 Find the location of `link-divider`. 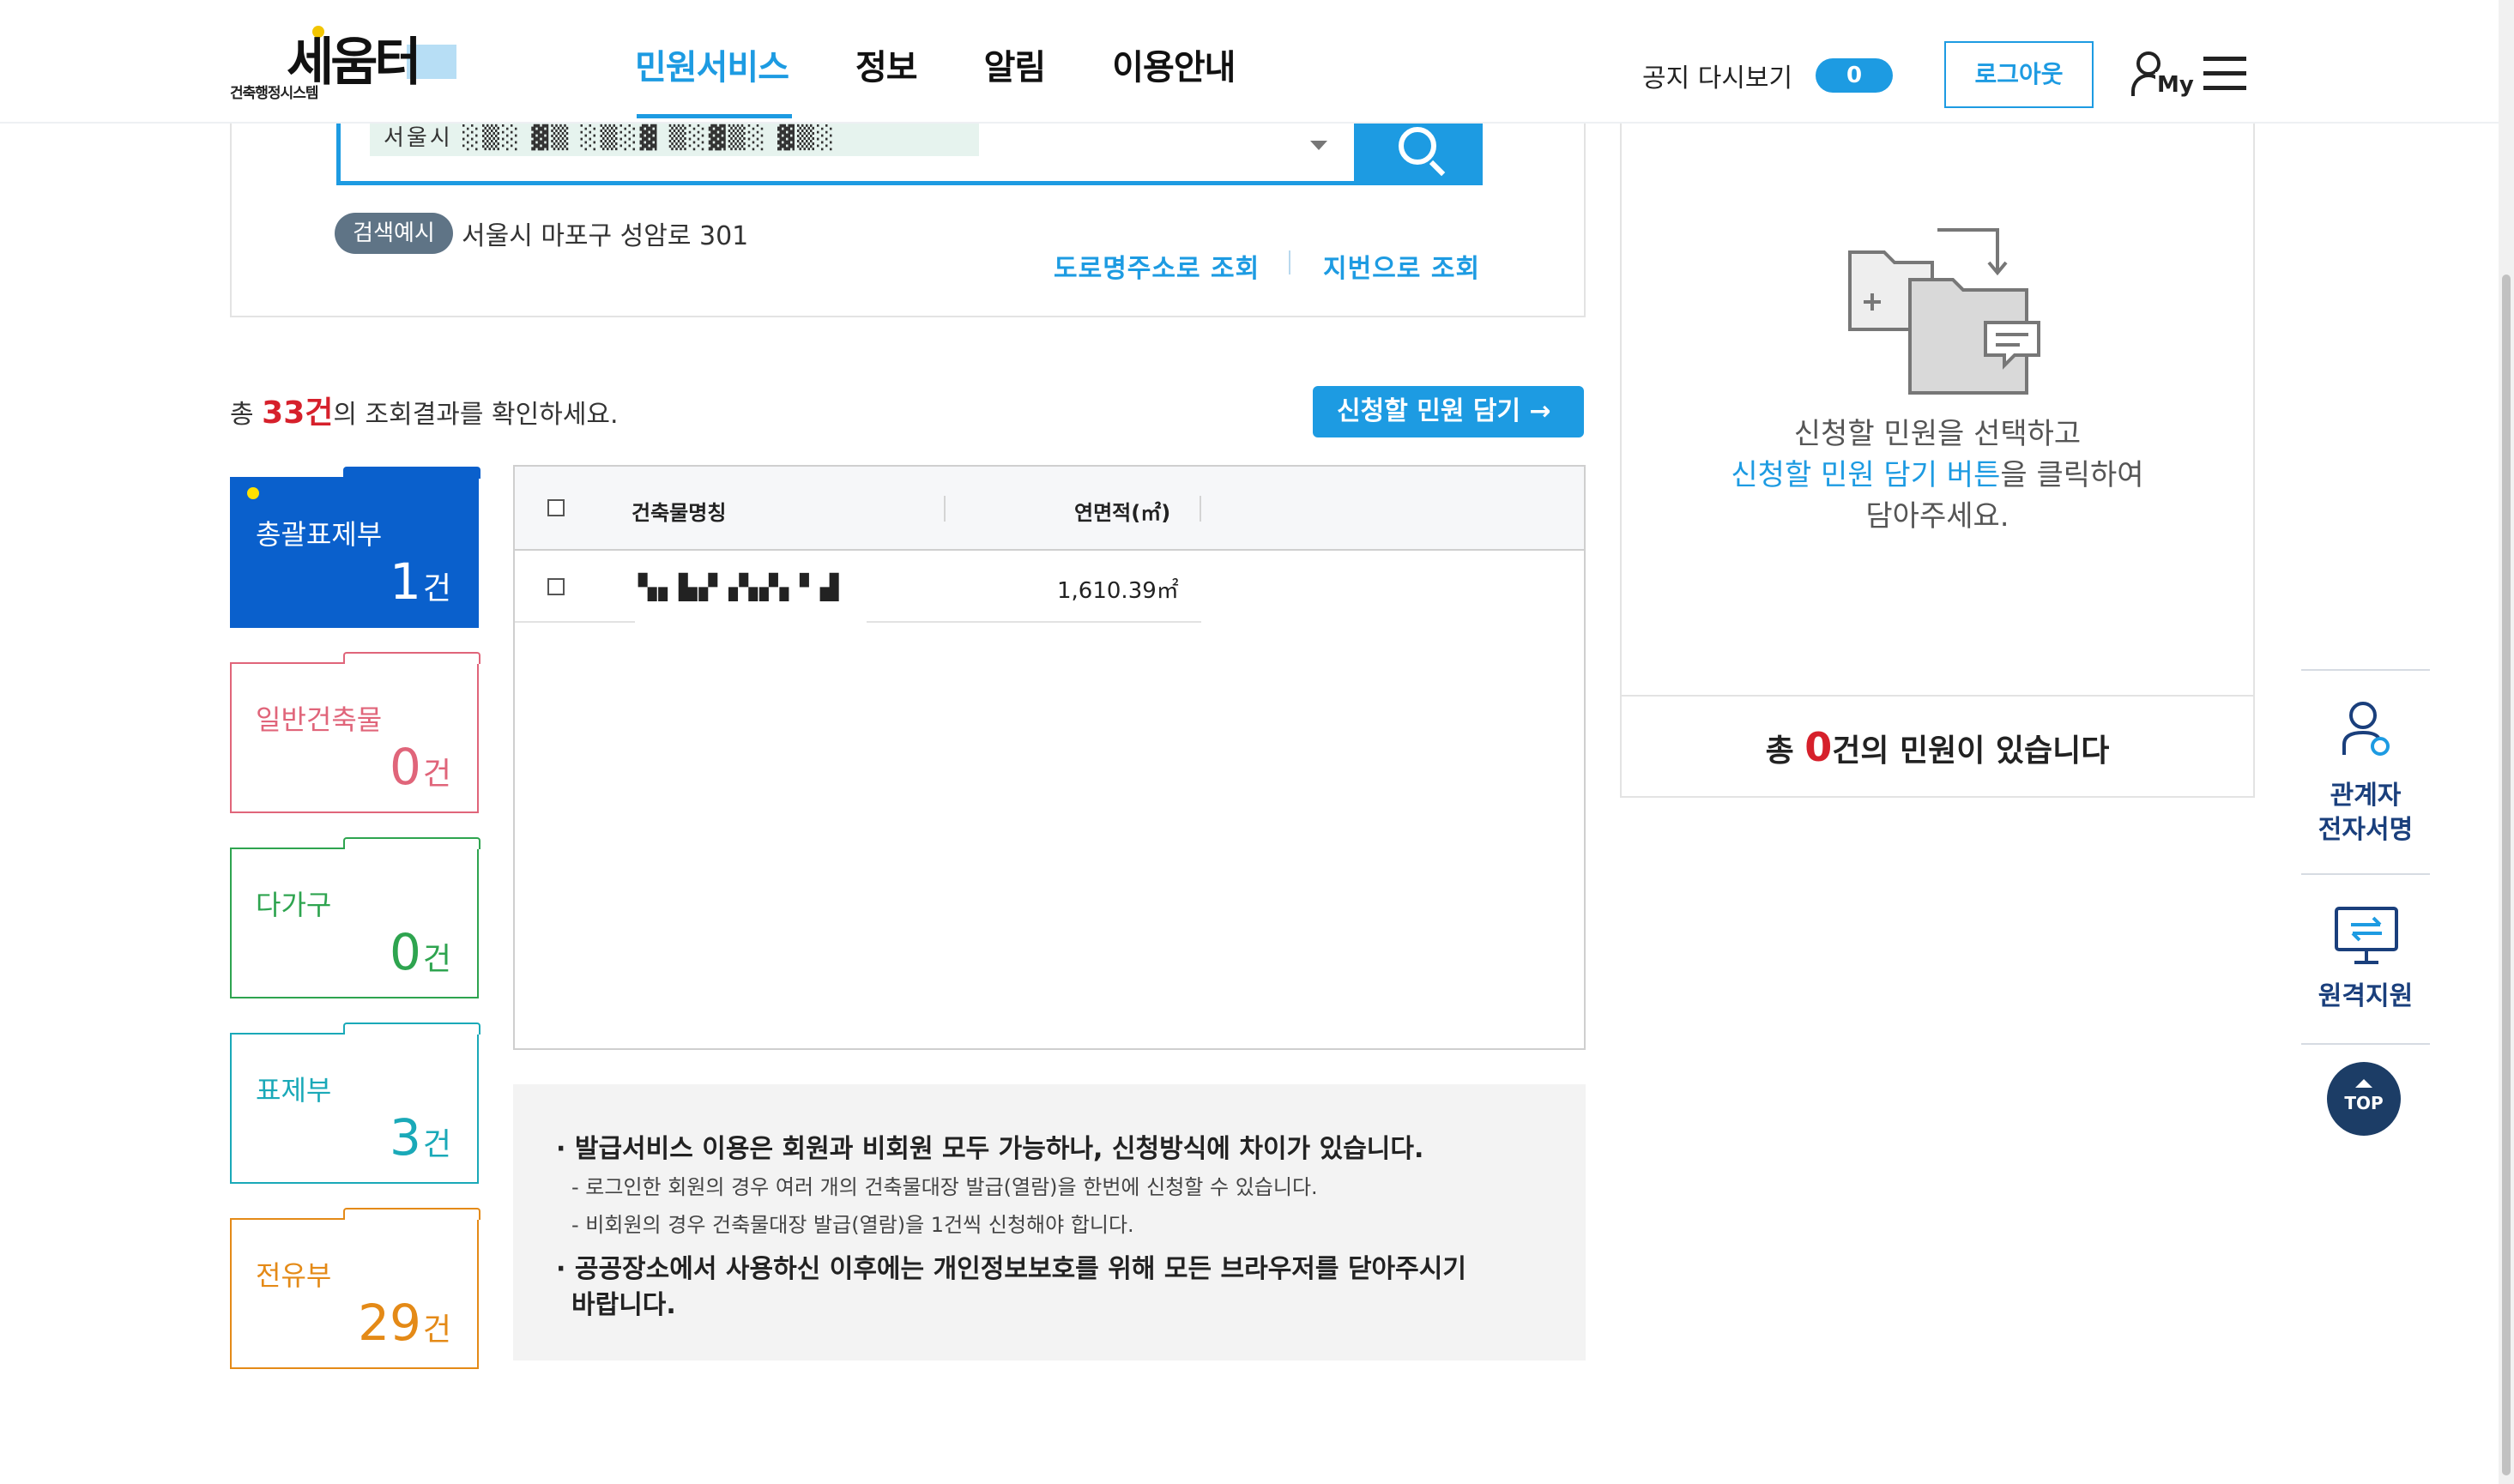

link-divider is located at coordinates (1290, 262).